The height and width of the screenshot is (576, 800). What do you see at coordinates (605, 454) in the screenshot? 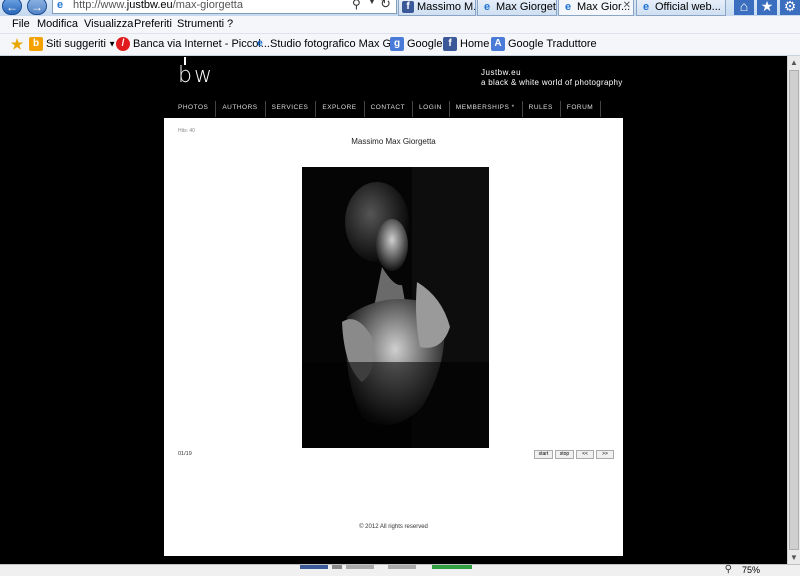
I see `next-photo-button: >>` at bounding box center [605, 454].